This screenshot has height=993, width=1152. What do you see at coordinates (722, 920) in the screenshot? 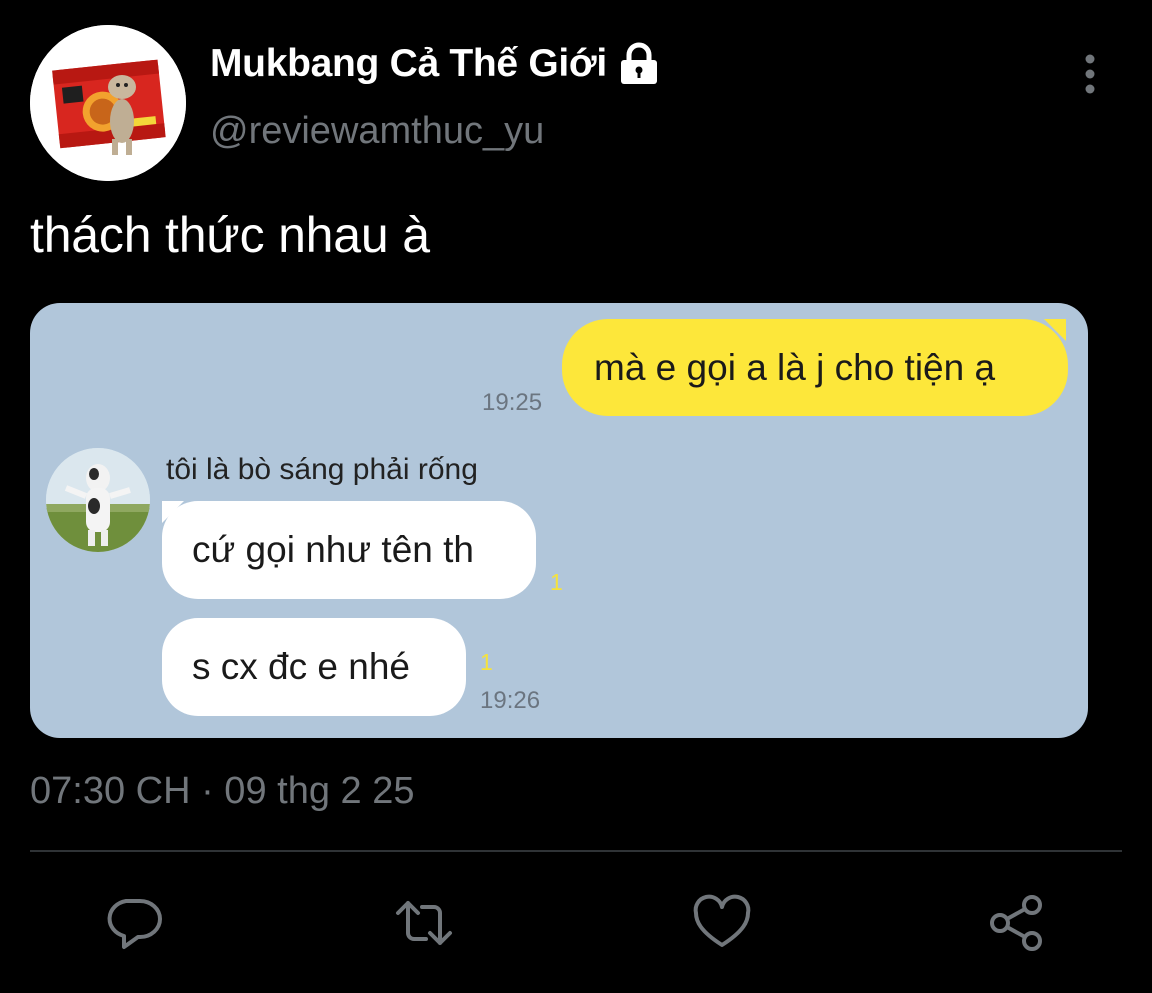
I see `heart-icon` at bounding box center [722, 920].